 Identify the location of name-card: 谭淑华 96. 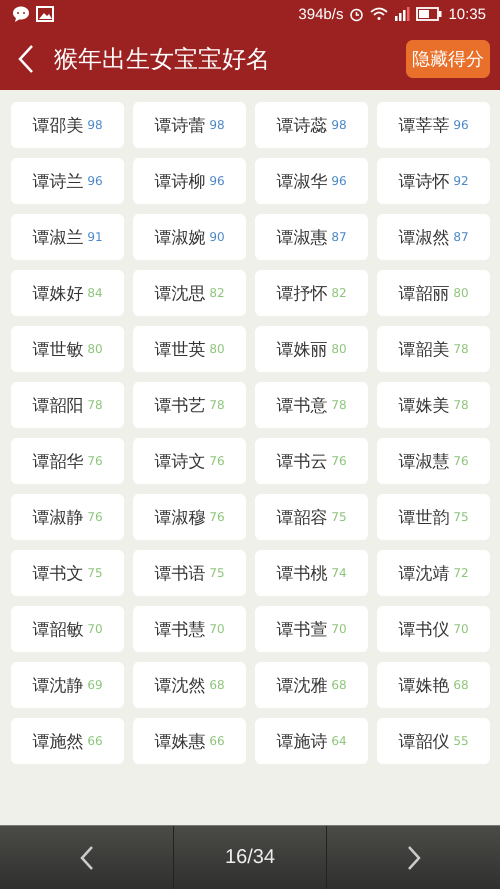
(311, 181).